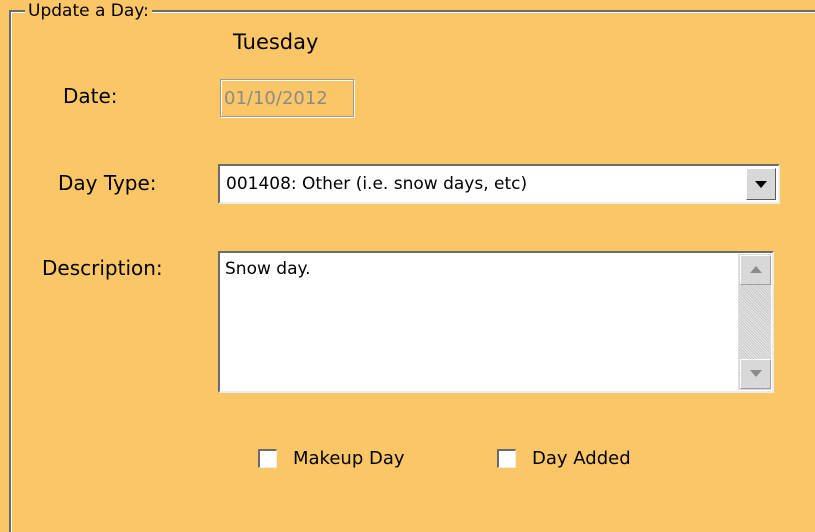 The image size is (815, 532). I want to click on day-name-label: Tuesday, so click(276, 42).